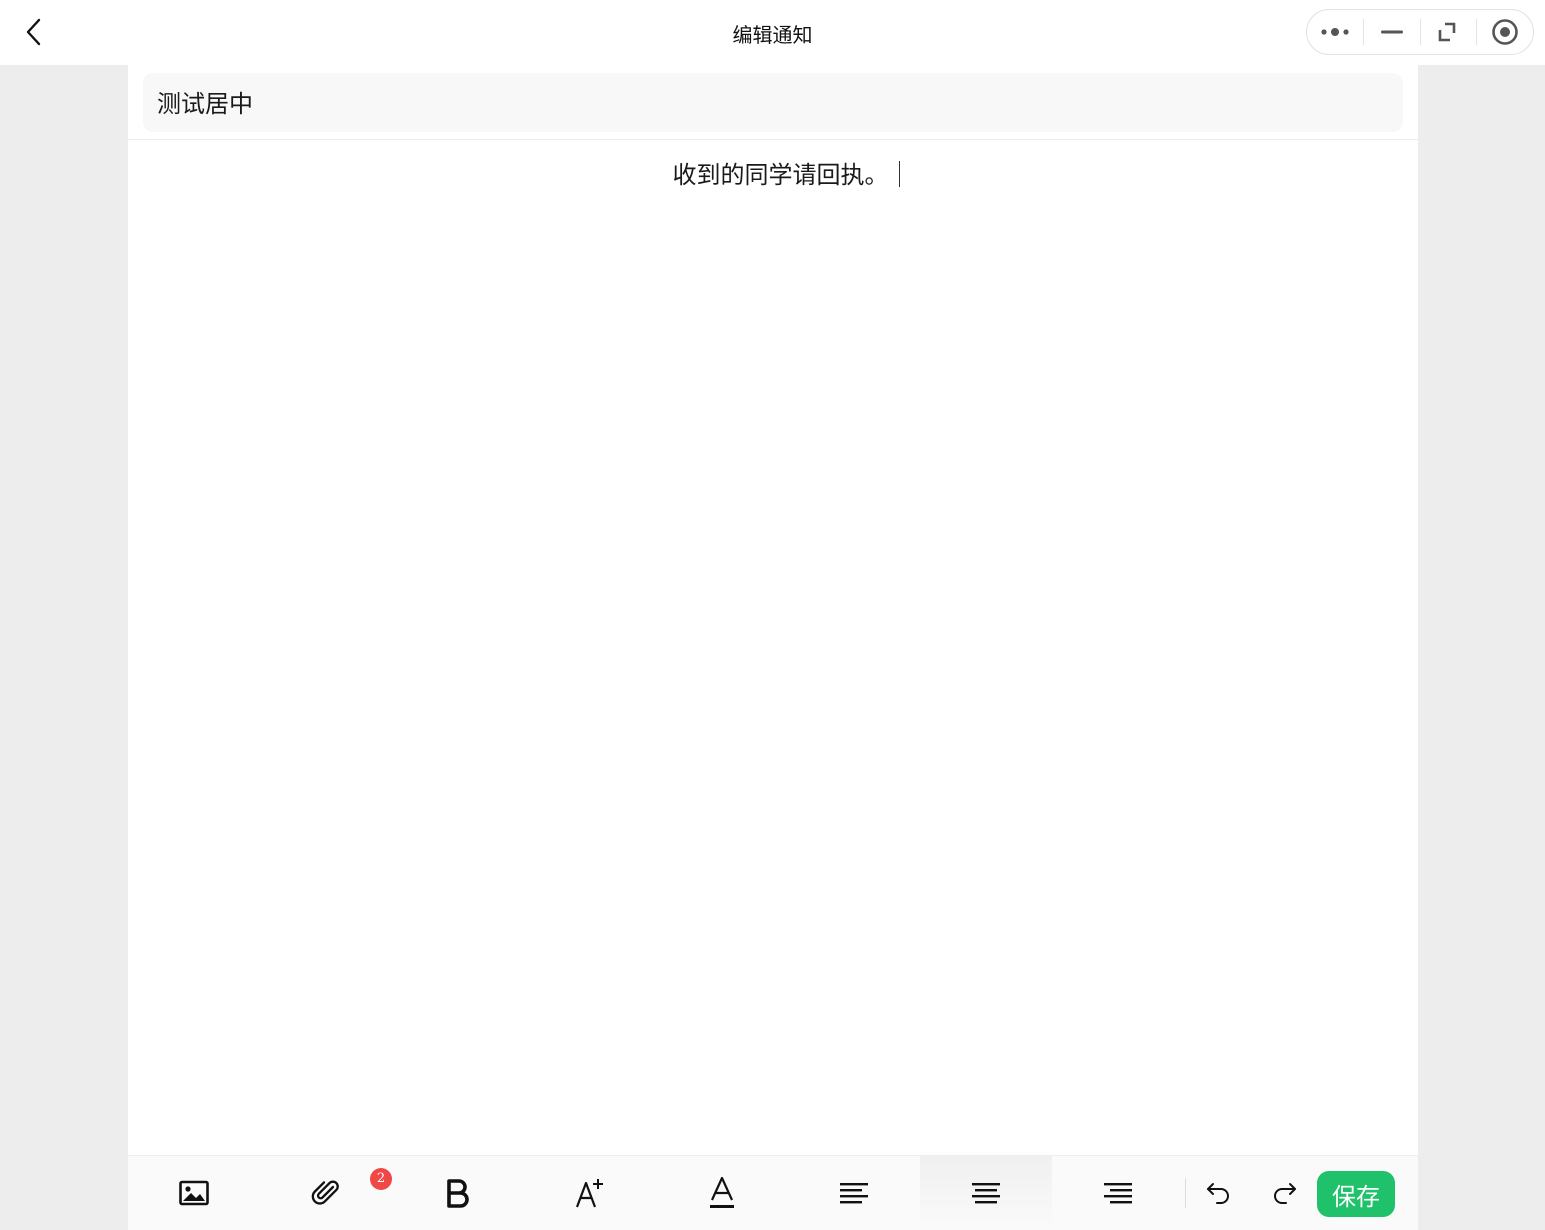 The width and height of the screenshot is (1545, 1230). I want to click on undo-button, so click(1219, 1193).